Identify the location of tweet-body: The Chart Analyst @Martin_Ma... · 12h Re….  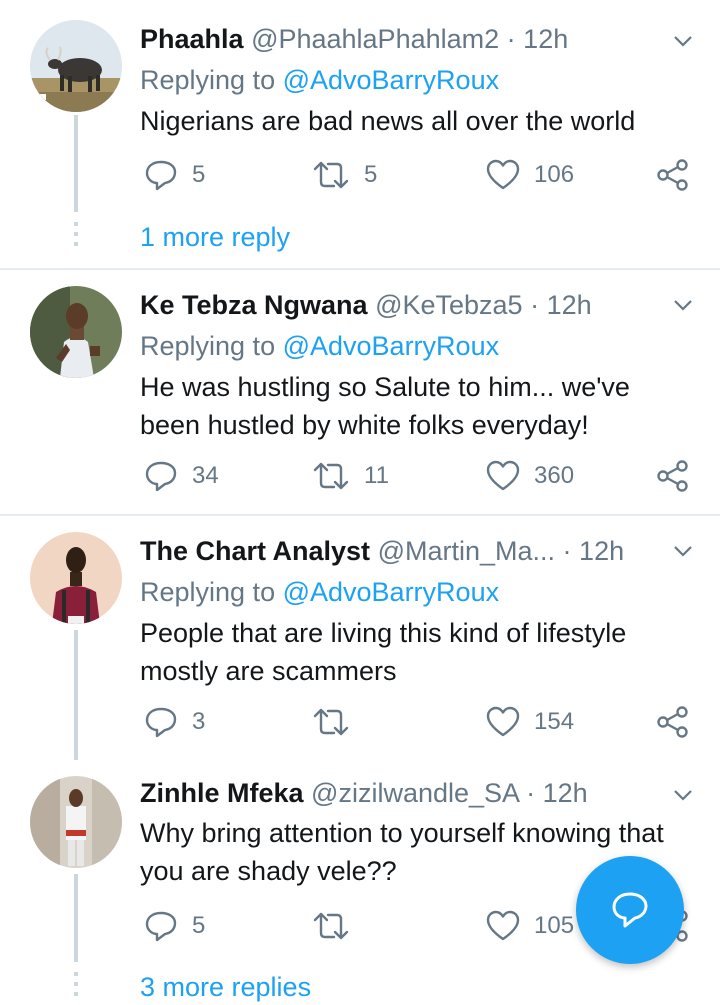
(420, 612).